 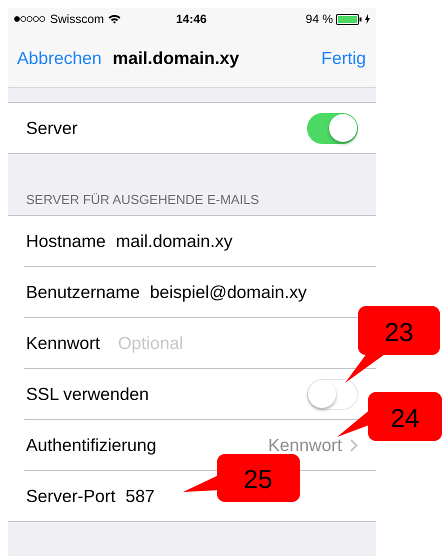 I want to click on status-time: 14:46, so click(x=191, y=19).